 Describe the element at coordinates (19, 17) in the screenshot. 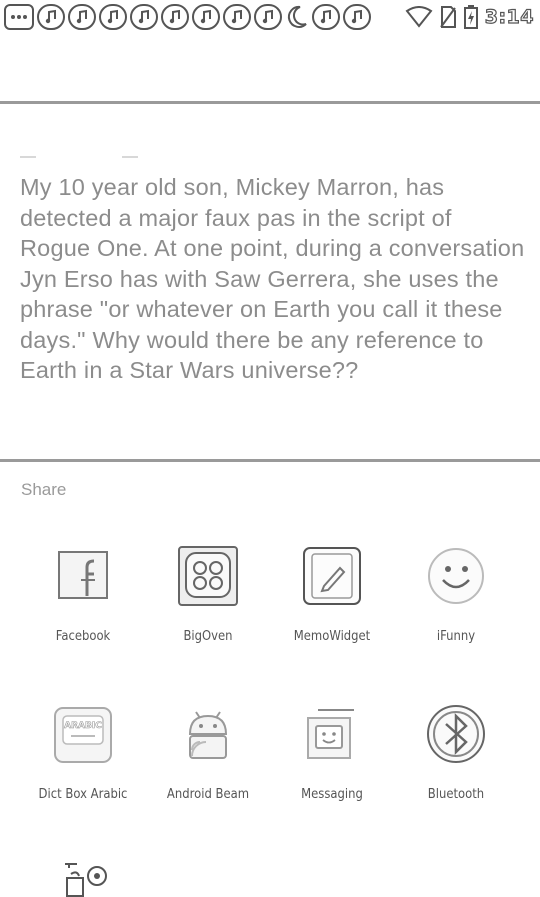

I see `more-icon` at that location.